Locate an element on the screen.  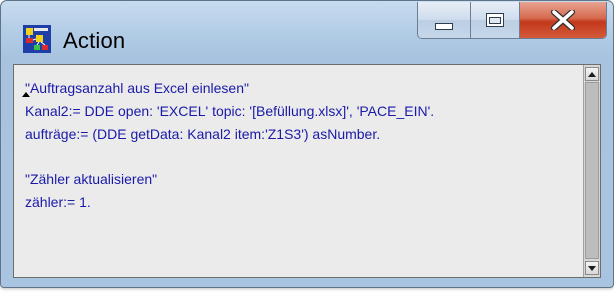
arrow-up-icon is located at coordinates (592, 74).